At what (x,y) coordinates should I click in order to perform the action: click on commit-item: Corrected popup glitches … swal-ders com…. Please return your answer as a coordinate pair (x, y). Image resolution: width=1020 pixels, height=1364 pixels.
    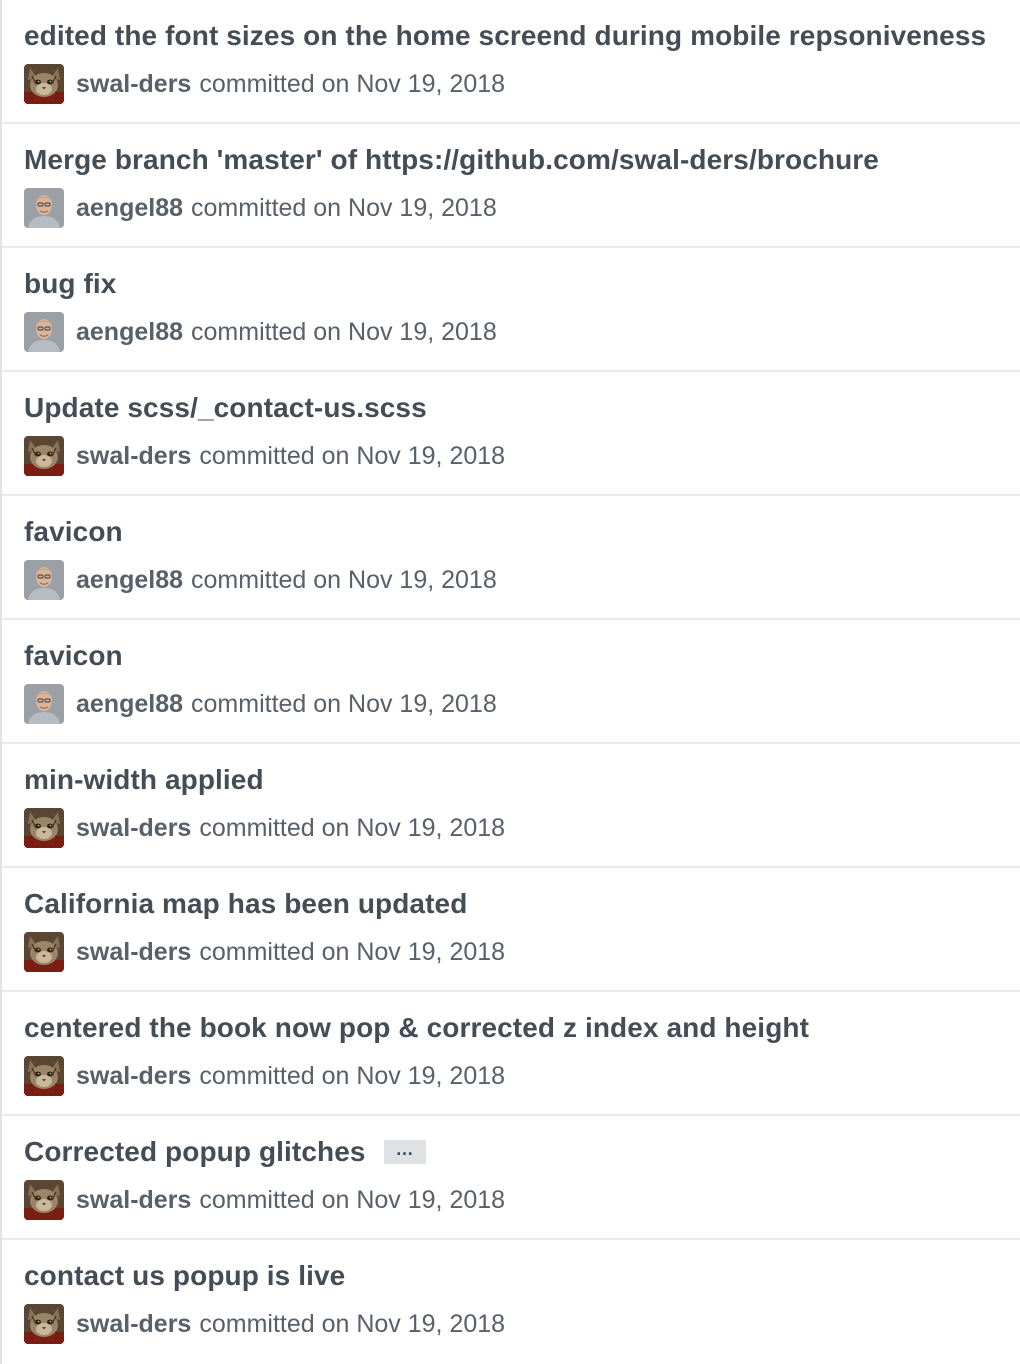
    Looking at the image, I should click on (511, 1178).